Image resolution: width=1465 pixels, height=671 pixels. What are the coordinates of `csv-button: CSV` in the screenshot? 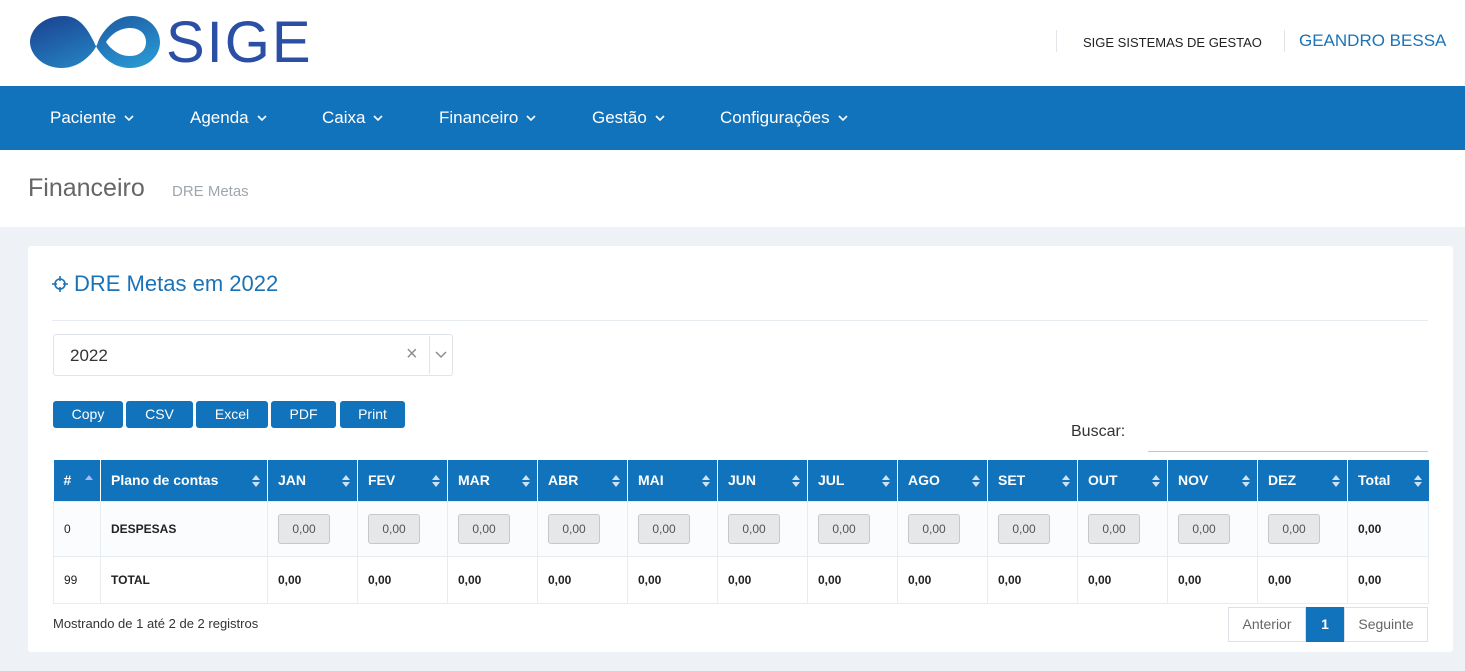 It's located at (159, 414).